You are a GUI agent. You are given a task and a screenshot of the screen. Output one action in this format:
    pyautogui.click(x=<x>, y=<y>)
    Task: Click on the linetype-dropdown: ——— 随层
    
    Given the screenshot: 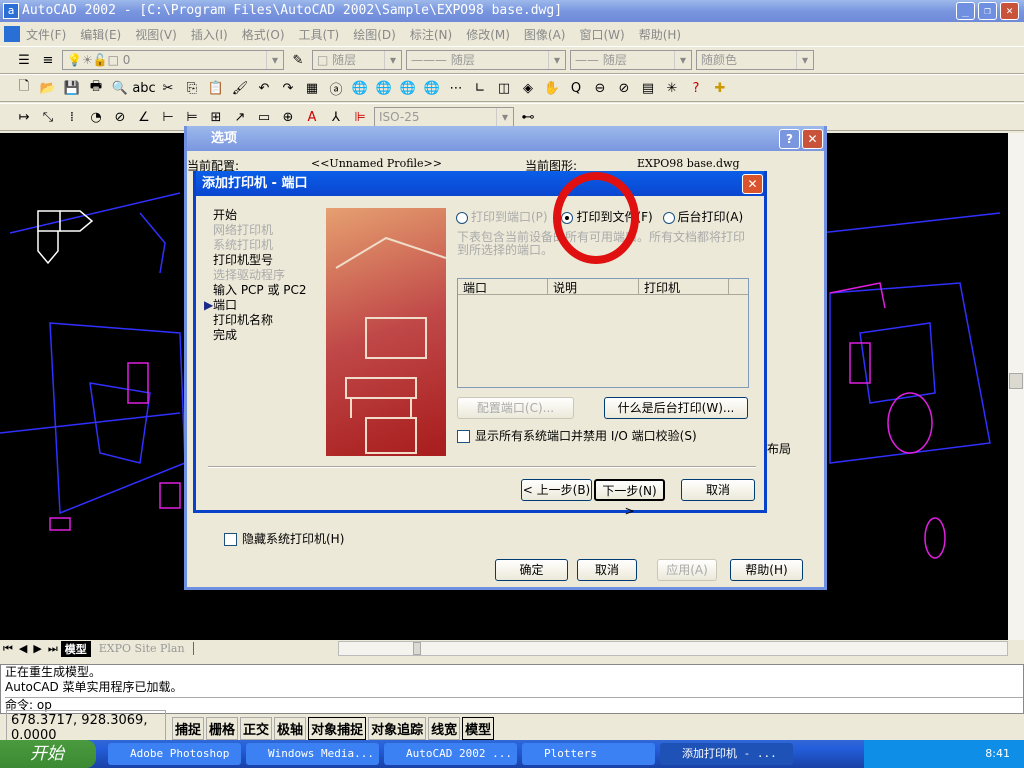 What is the action you would take?
    pyautogui.click(x=486, y=60)
    